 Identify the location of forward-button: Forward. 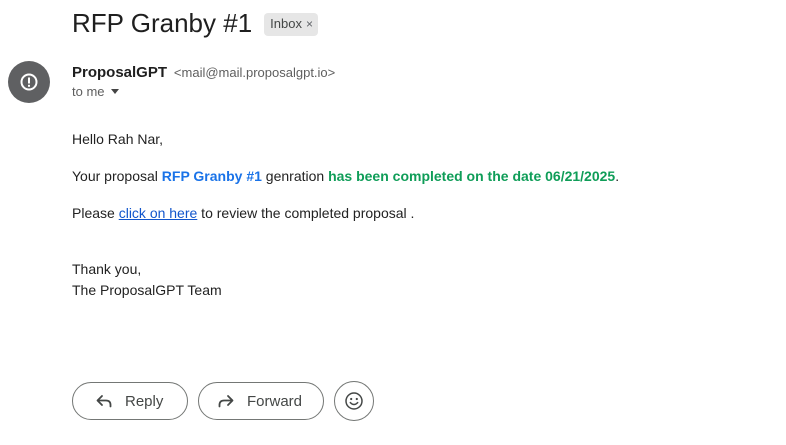
(261, 401).